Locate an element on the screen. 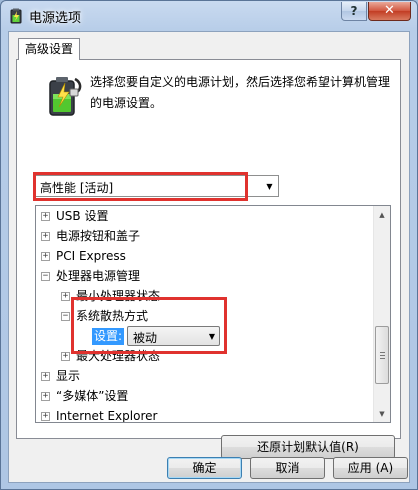  apply-button: 应用 (A) is located at coordinates (370, 468).